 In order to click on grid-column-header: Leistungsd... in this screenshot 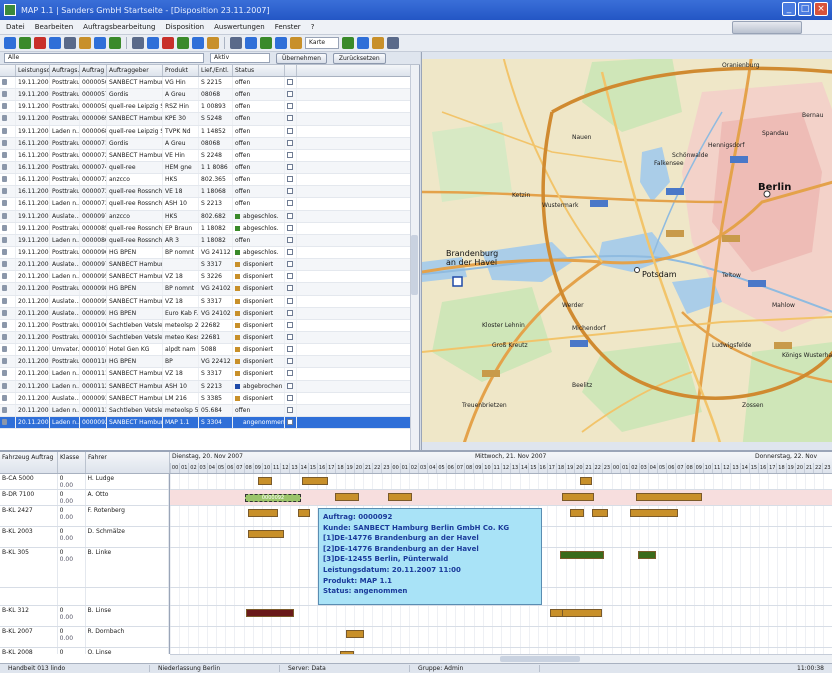, I will do `click(33, 70)`.